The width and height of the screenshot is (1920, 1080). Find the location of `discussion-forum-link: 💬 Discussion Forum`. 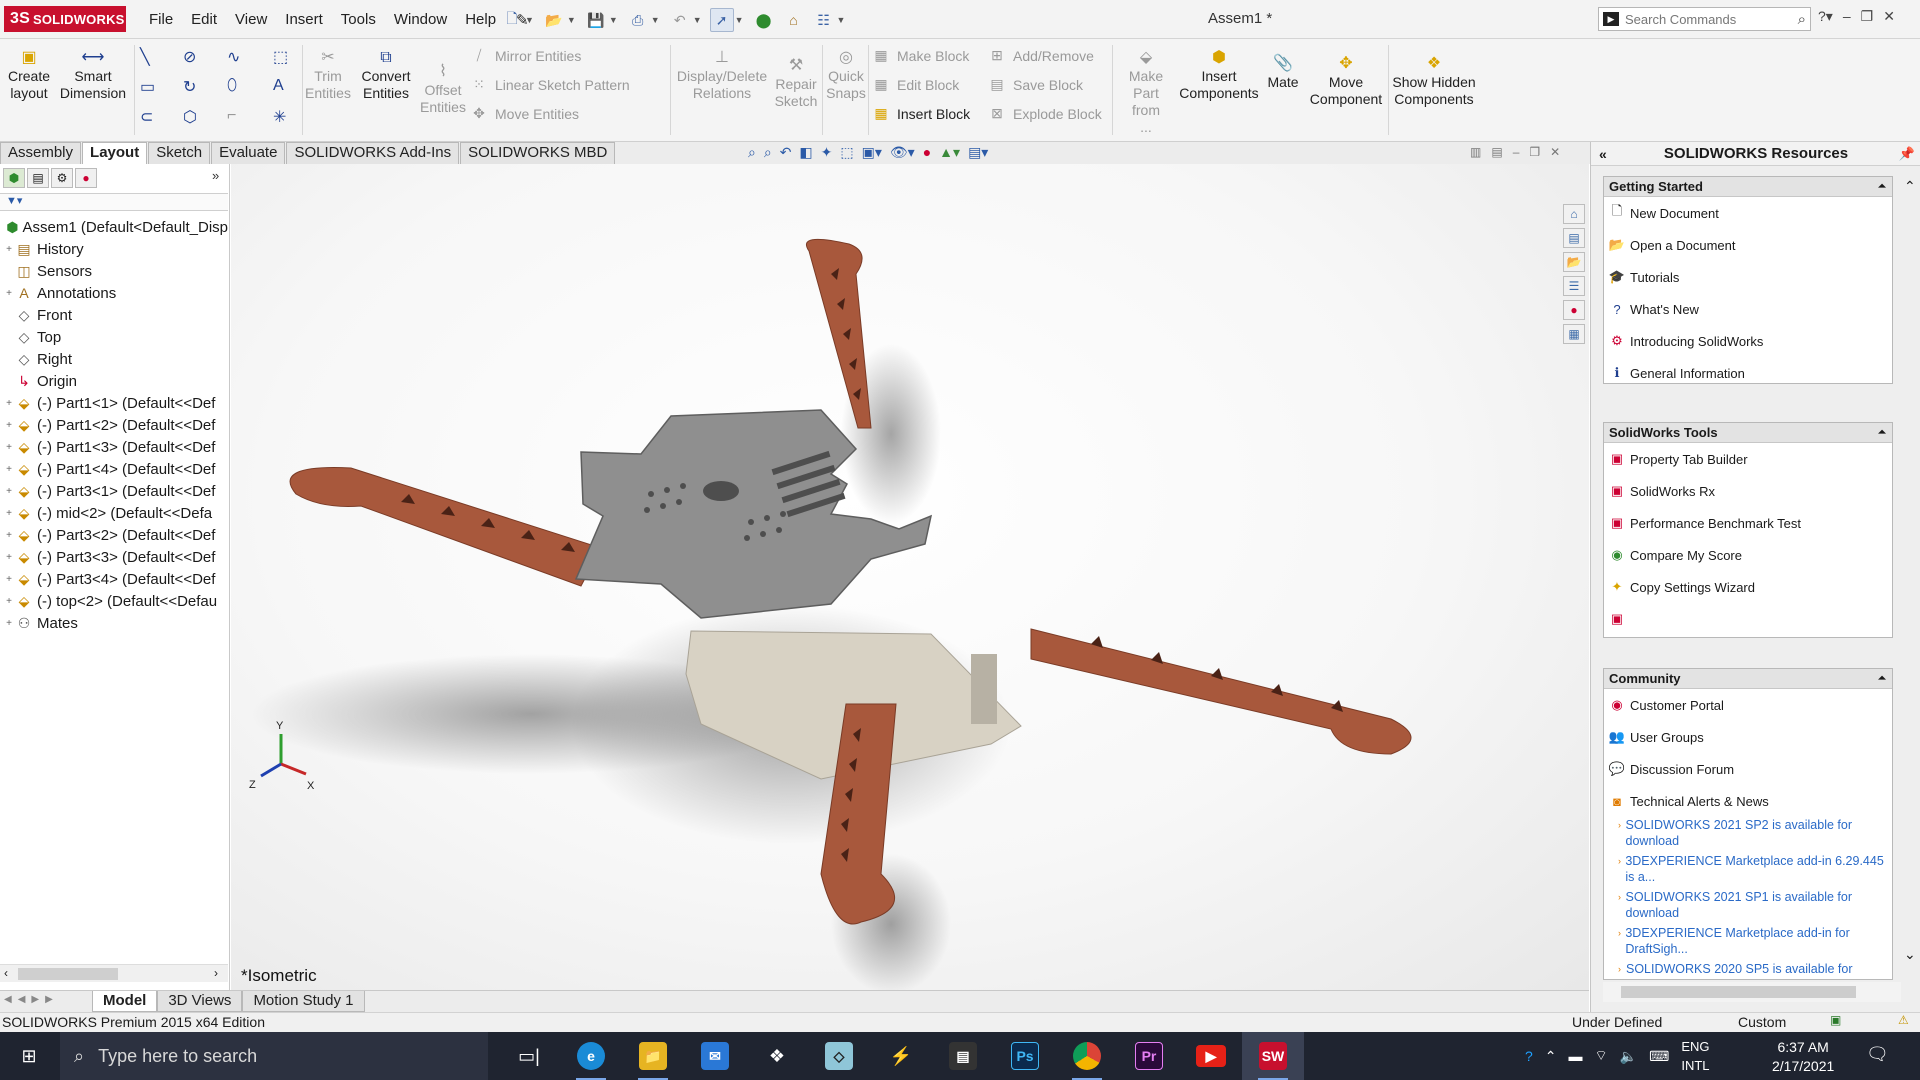

discussion-forum-link: 💬 Discussion Forum is located at coordinates (1748, 769).